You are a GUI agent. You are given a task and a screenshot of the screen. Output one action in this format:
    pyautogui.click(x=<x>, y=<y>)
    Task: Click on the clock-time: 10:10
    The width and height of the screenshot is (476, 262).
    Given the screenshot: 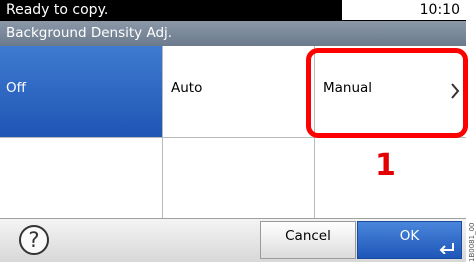 What is the action you would take?
    pyautogui.click(x=439, y=10)
    